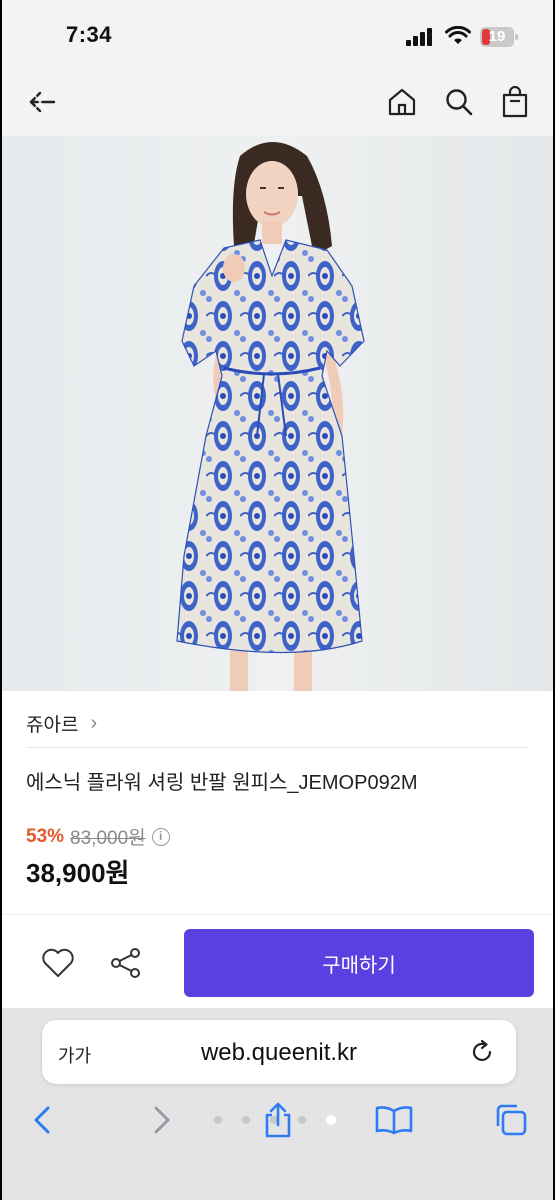 This screenshot has height=1200, width=555. Describe the element at coordinates (482, 1052) in the screenshot. I see `reload-icon` at that location.